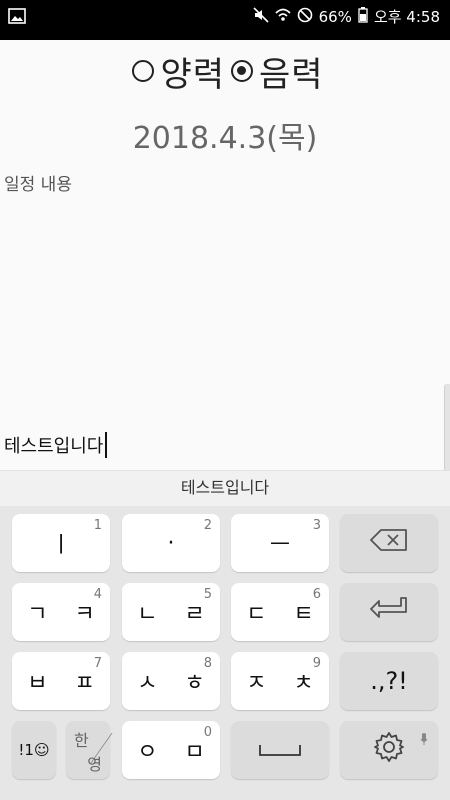 Image resolution: width=450 pixels, height=800 pixels. I want to click on settings-key, so click(389, 750).